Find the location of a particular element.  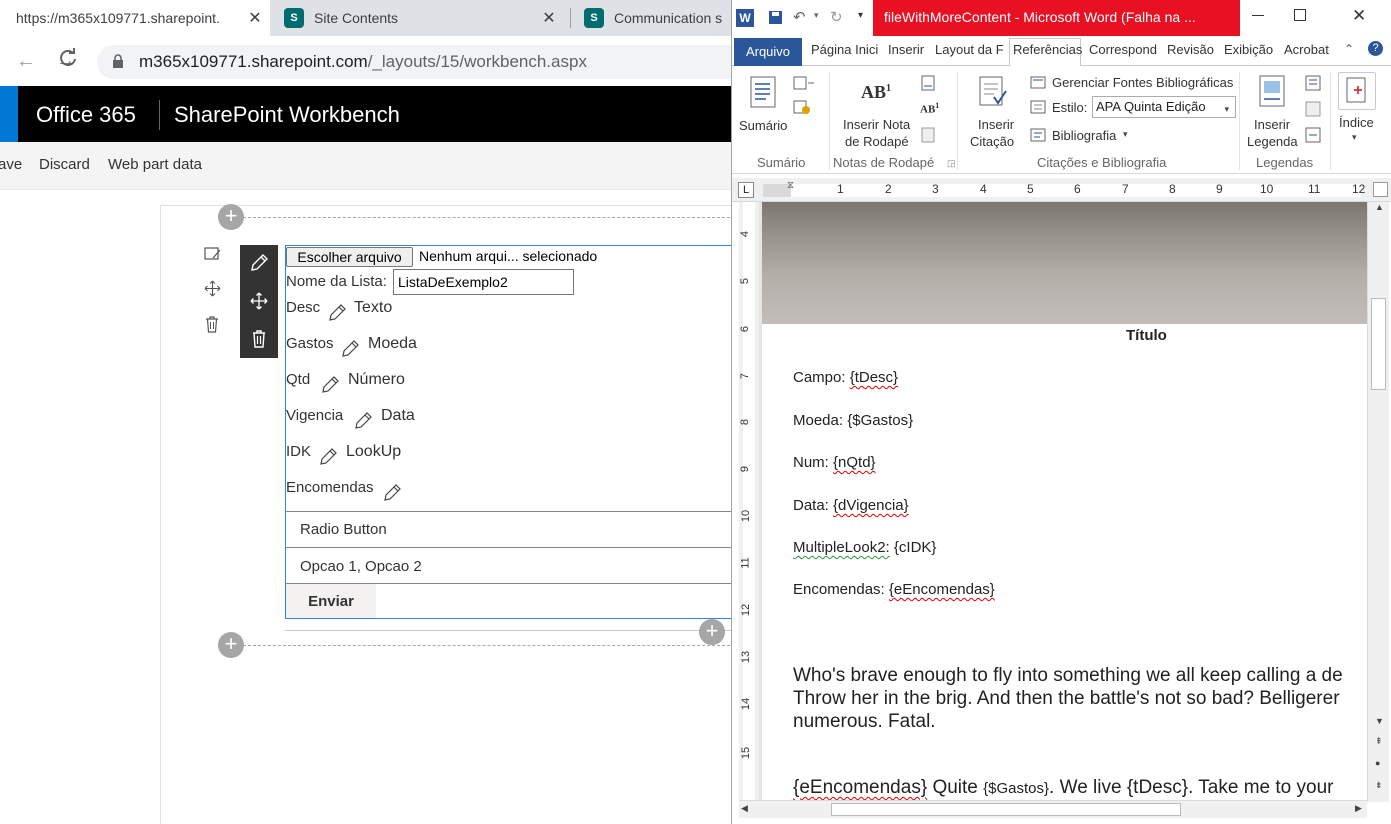

inserir-citacao-label-1: Inserir is located at coordinates (996, 124).